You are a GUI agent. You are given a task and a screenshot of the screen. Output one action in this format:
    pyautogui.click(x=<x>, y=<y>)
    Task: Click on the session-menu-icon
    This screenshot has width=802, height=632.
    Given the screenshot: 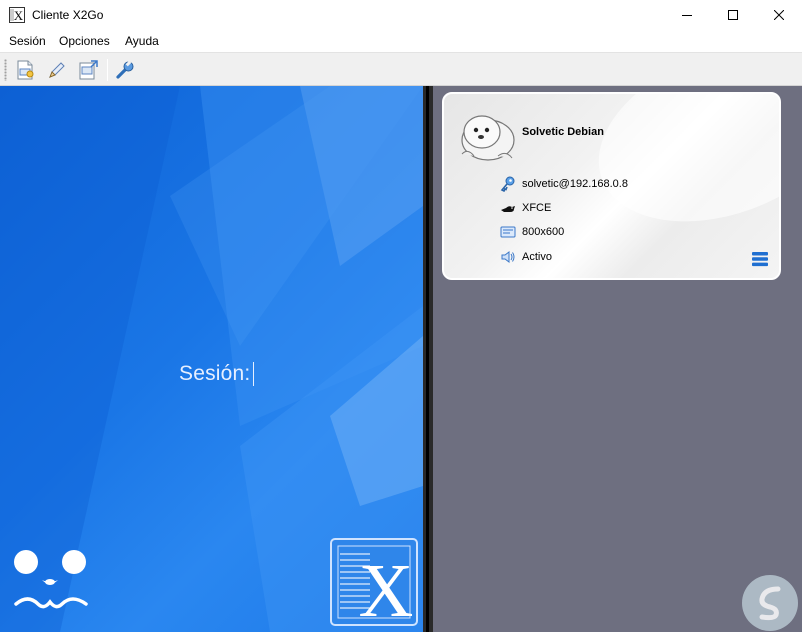 What is the action you would take?
    pyautogui.click(x=760, y=259)
    